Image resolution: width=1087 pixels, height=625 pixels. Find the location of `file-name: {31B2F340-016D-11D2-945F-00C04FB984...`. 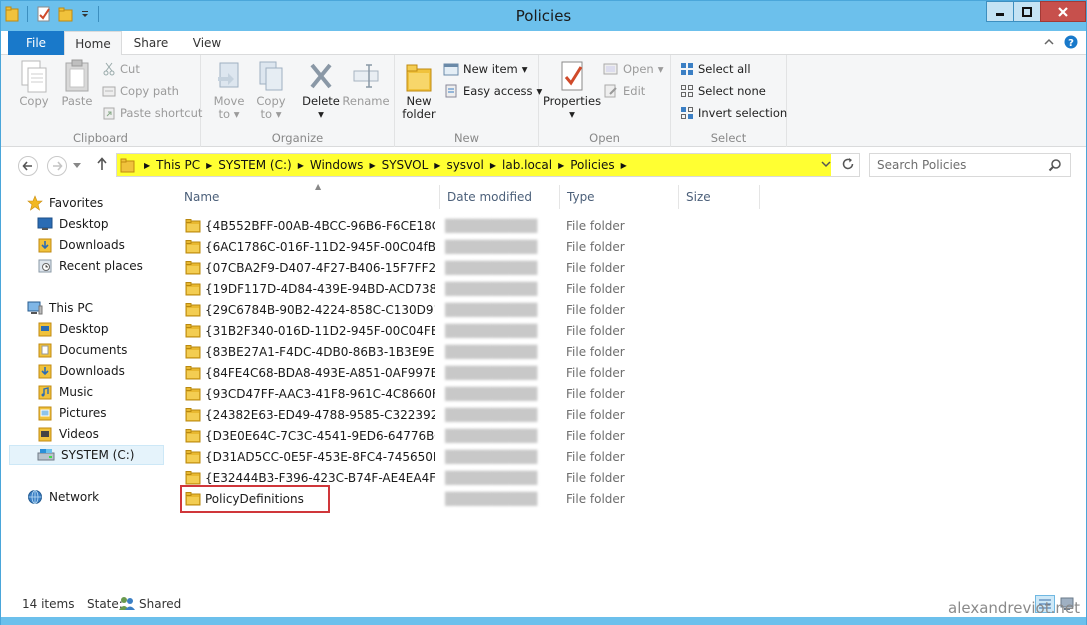

file-name: {31B2F340-016D-11D2-945F-00C04FB984... is located at coordinates (320, 330).